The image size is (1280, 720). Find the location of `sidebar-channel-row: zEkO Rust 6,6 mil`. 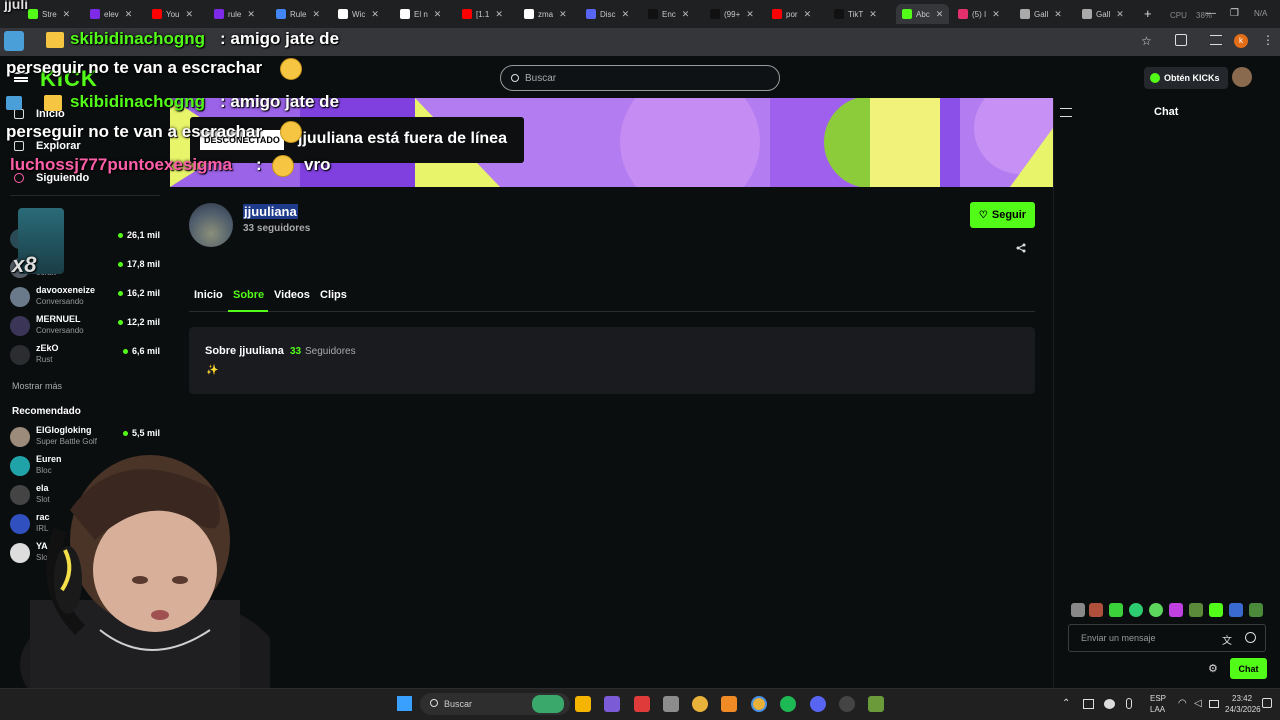

sidebar-channel-row: zEkO Rust 6,6 mil is located at coordinates (85, 355).